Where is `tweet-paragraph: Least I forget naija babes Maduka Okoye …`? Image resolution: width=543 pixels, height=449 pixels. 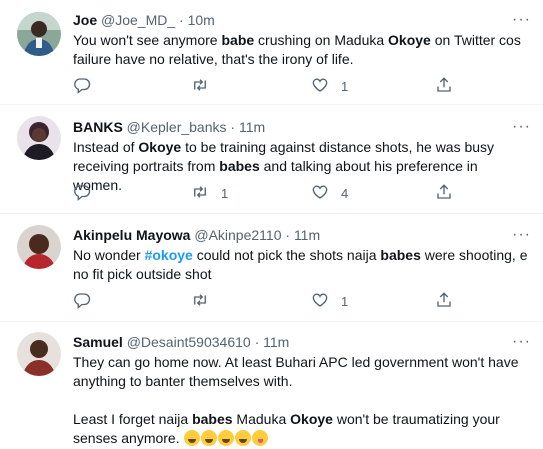
tweet-paragraph: Least I forget naija babes Maduka Okoye … is located at coordinates (301, 429).